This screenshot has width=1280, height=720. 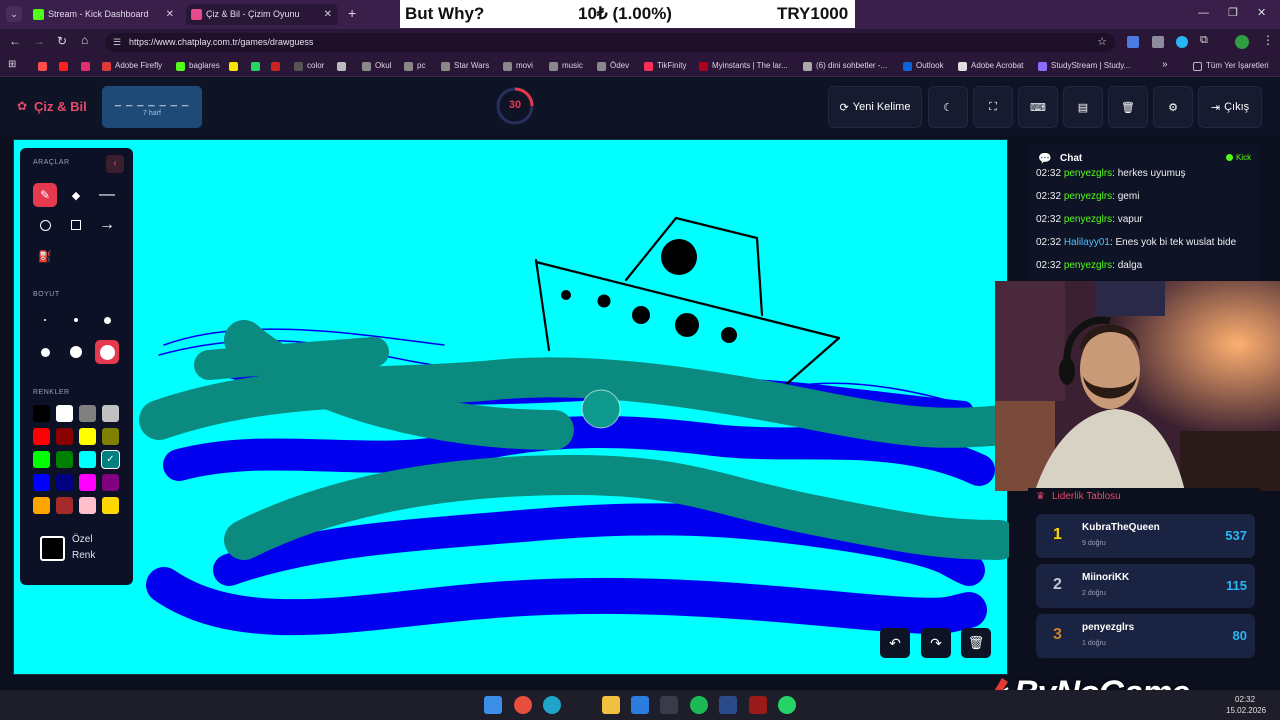 What do you see at coordinates (1083, 107) in the screenshot?
I see `archive-button: ▤` at bounding box center [1083, 107].